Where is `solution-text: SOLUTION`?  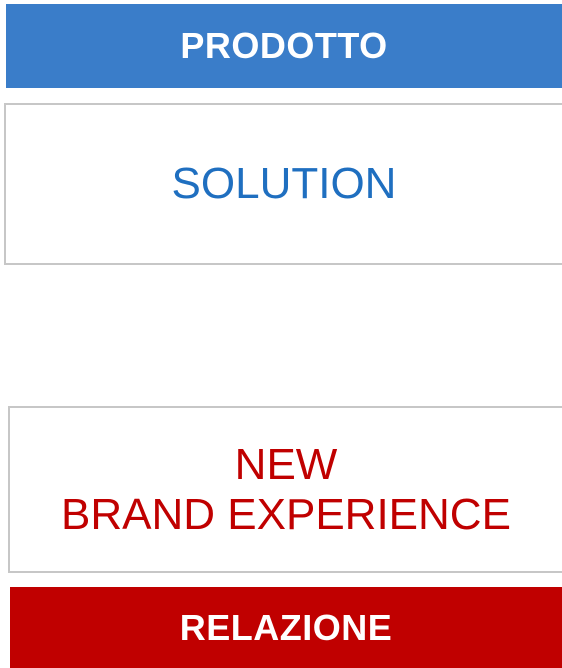
solution-text: SOLUTION is located at coordinates (284, 184).